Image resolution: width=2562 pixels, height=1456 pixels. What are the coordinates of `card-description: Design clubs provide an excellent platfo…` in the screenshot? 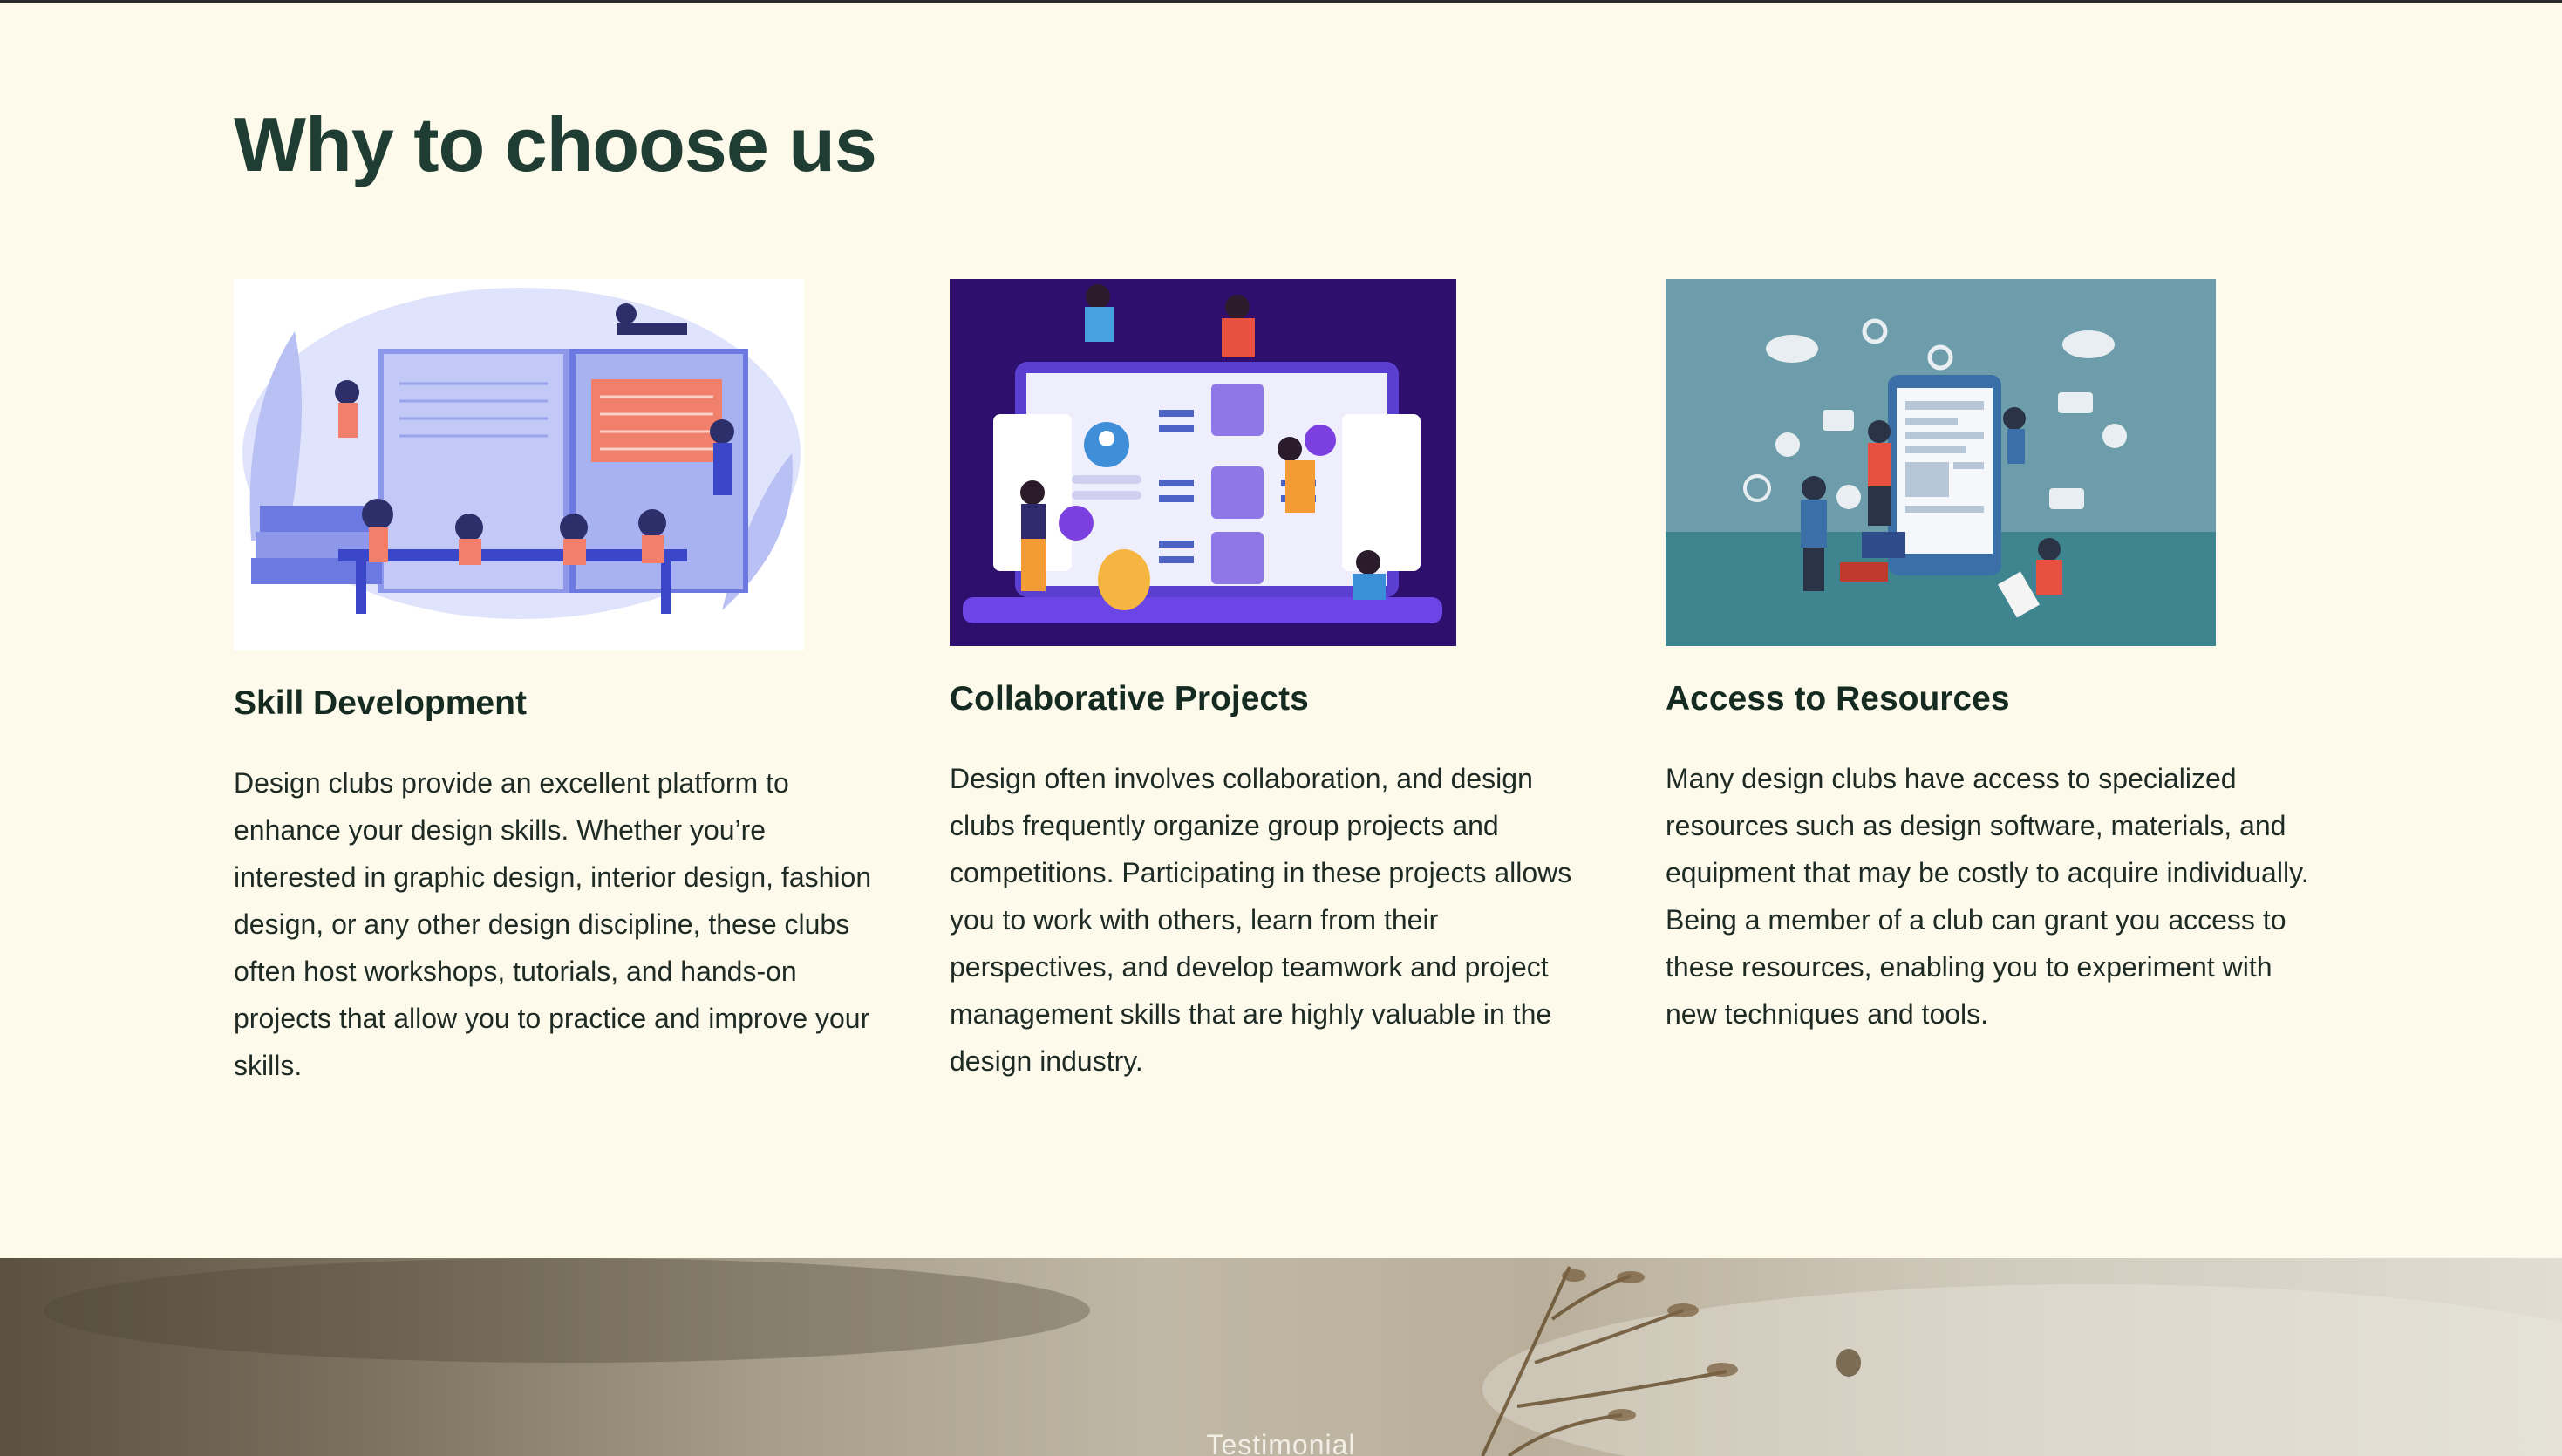 It's located at (553, 923).